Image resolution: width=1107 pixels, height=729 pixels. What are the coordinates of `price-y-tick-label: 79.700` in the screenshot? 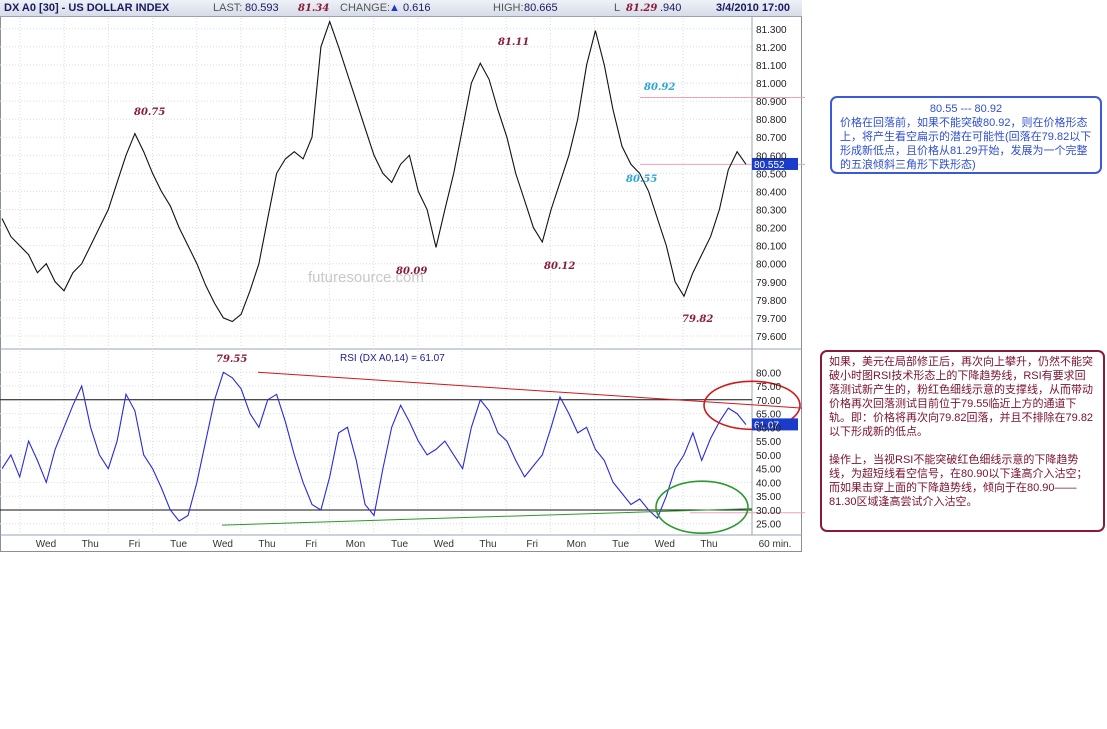 It's located at (771, 319).